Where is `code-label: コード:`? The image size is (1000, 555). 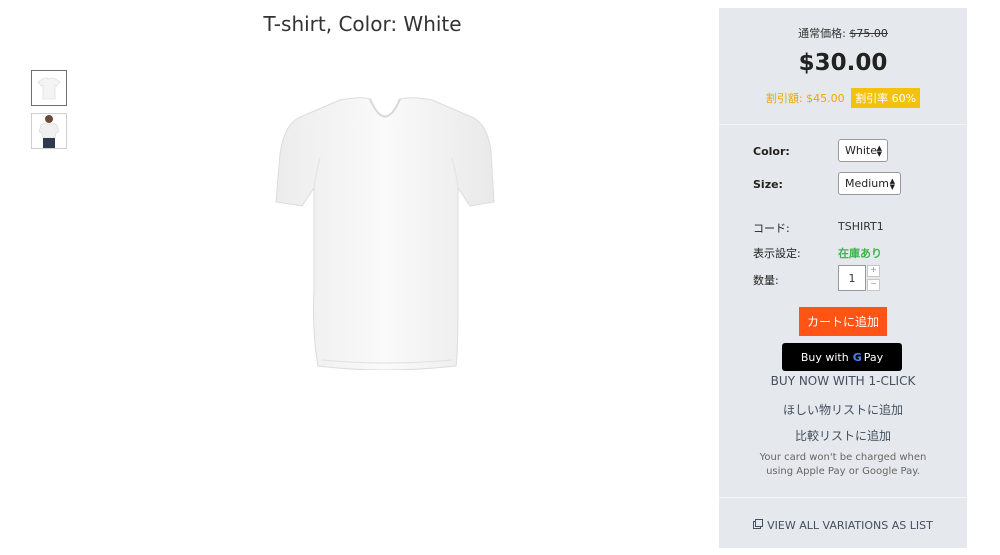 code-label: コード: is located at coordinates (771, 228).